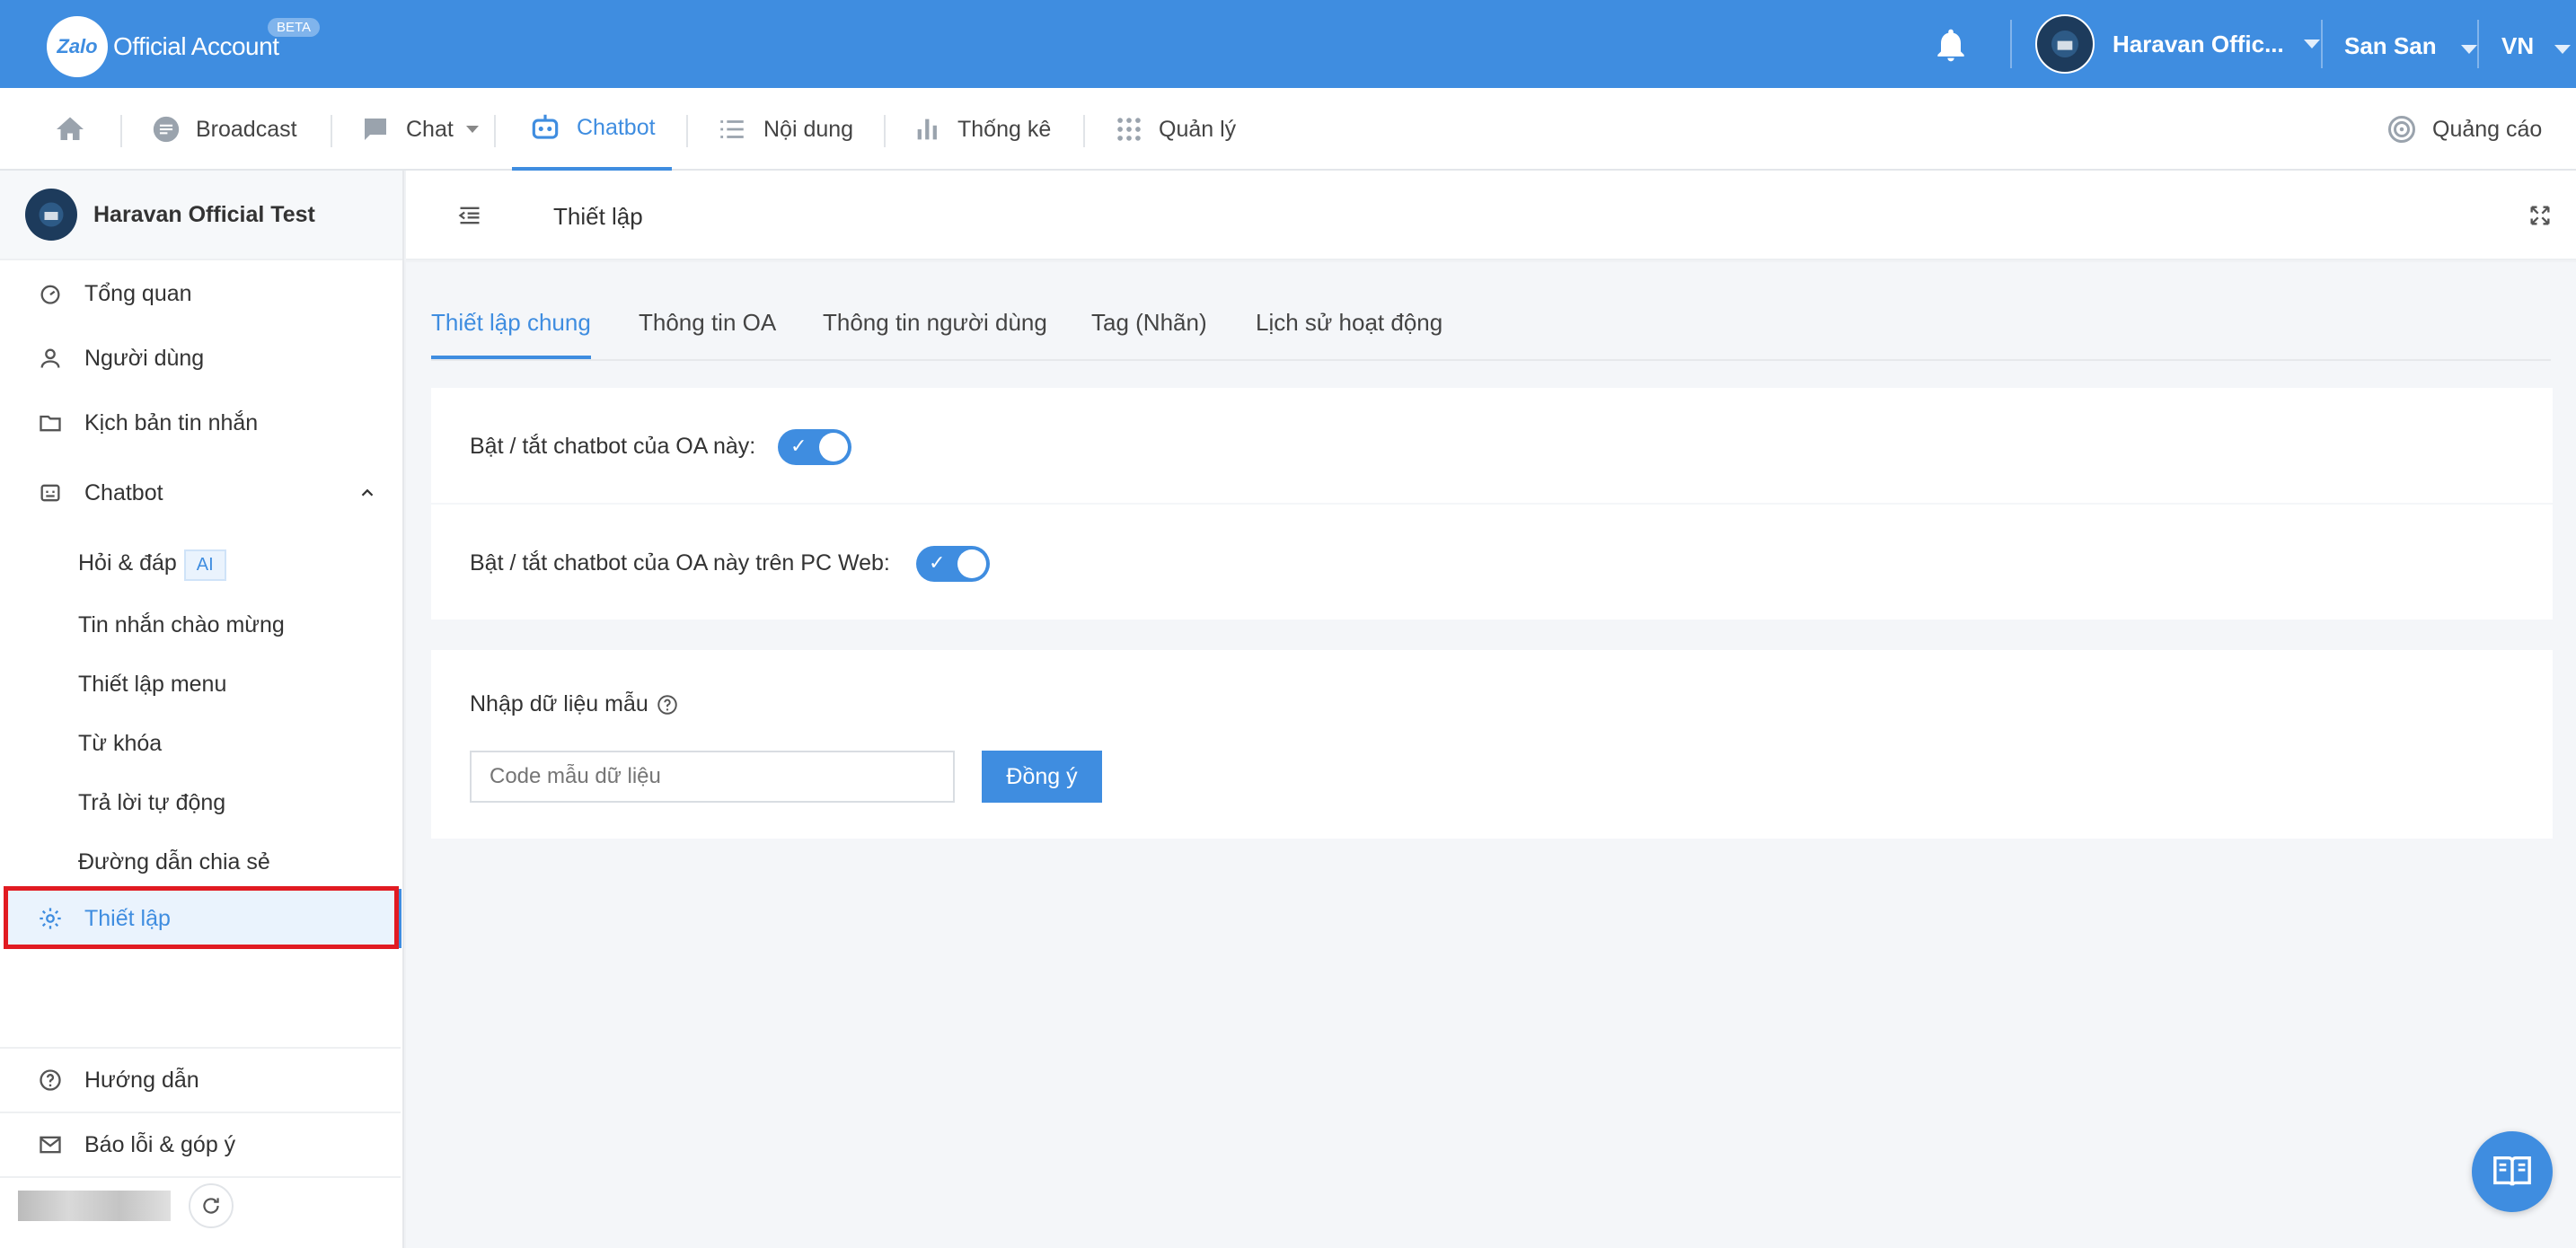 The width and height of the screenshot is (2576, 1248). What do you see at coordinates (613, 446) in the screenshot?
I see `toggle-label: Bật / tắt chatbot của OA này:` at bounding box center [613, 446].